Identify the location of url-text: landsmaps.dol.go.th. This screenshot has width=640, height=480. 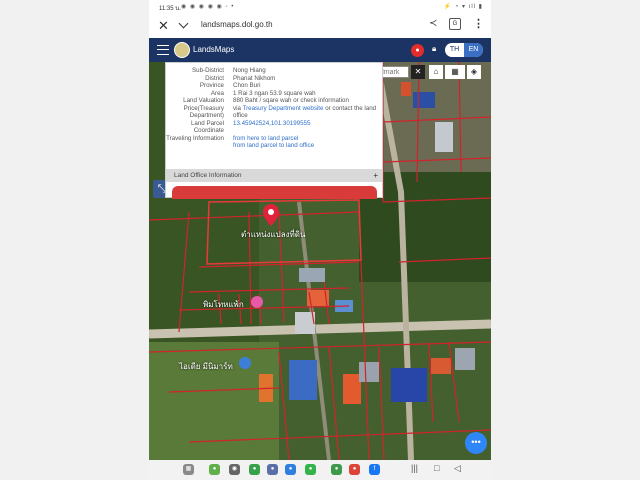
(237, 24).